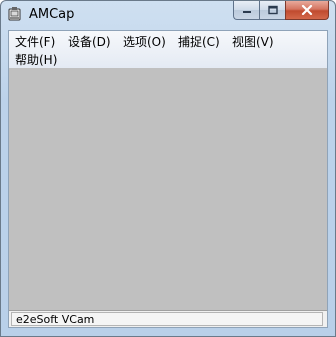 The width and height of the screenshot is (336, 337). I want to click on status-text: e2eSoft VCam, so click(55, 319).